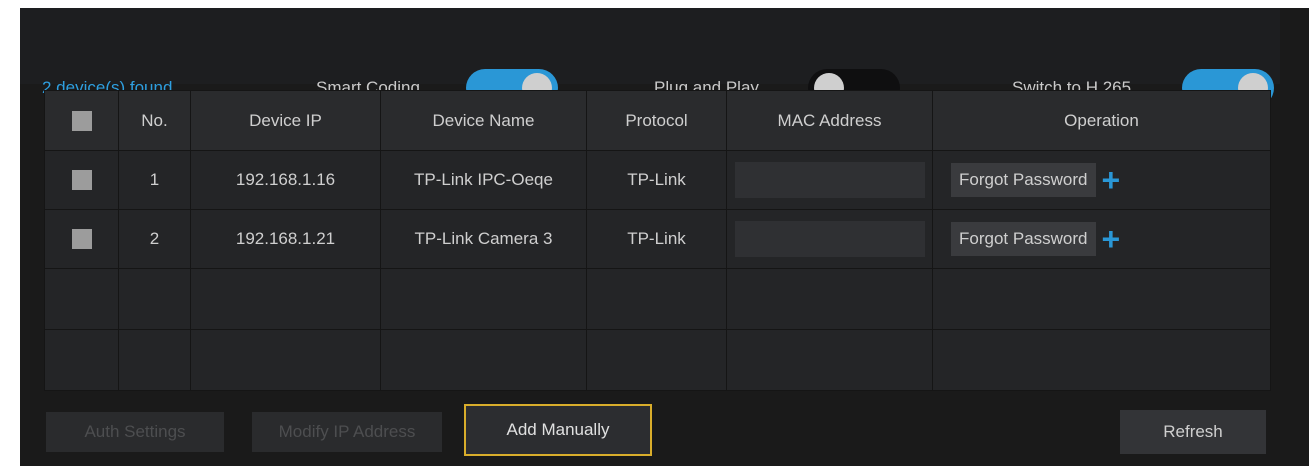 The height and width of the screenshot is (466, 1309). I want to click on column-header: Operation, so click(1101, 120).